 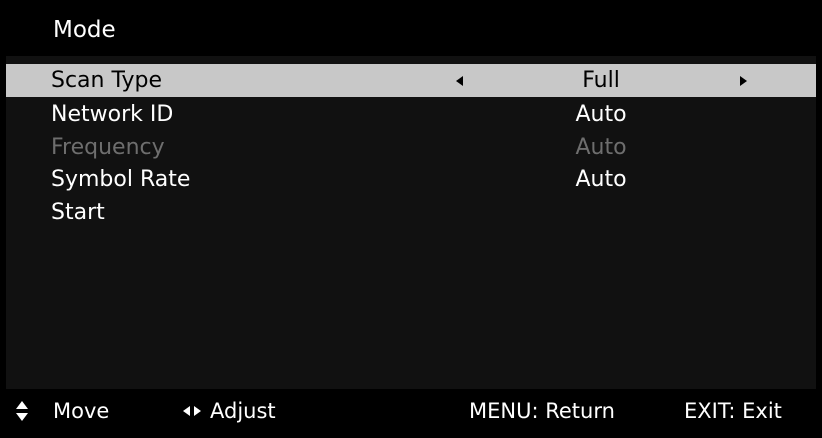 What do you see at coordinates (459, 81) in the screenshot?
I see `arrow-left-icon` at bounding box center [459, 81].